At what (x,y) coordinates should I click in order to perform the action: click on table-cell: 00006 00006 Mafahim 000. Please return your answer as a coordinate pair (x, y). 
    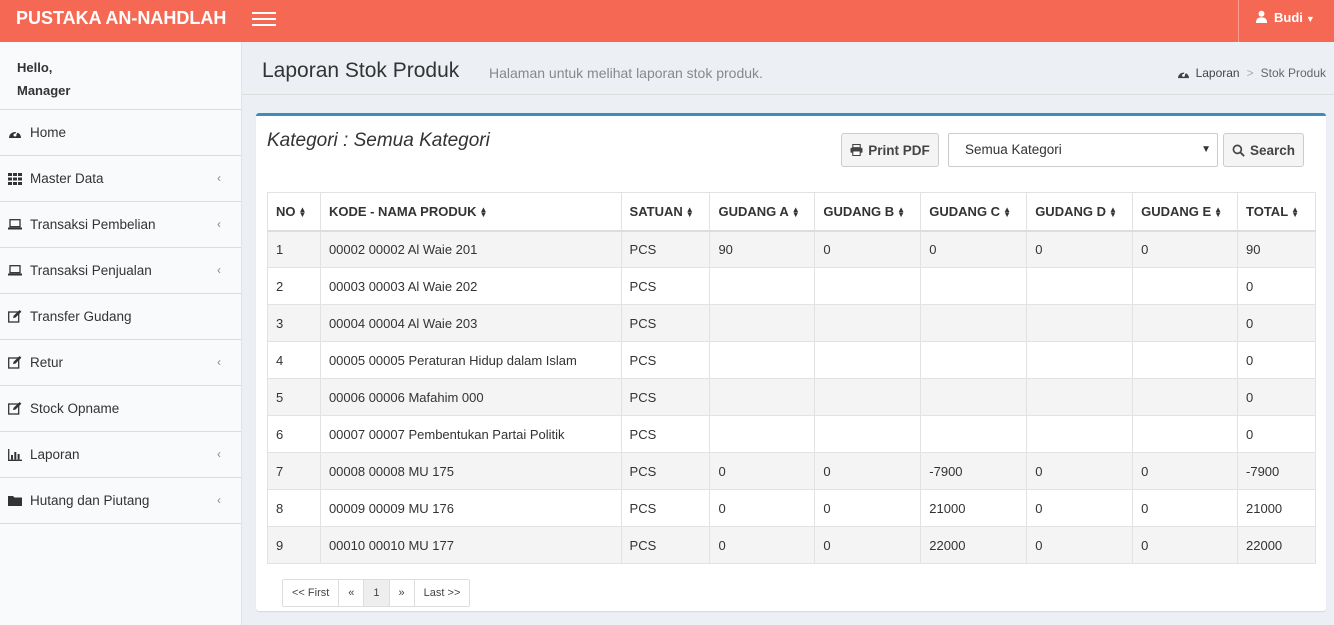
    Looking at the image, I should click on (470, 397).